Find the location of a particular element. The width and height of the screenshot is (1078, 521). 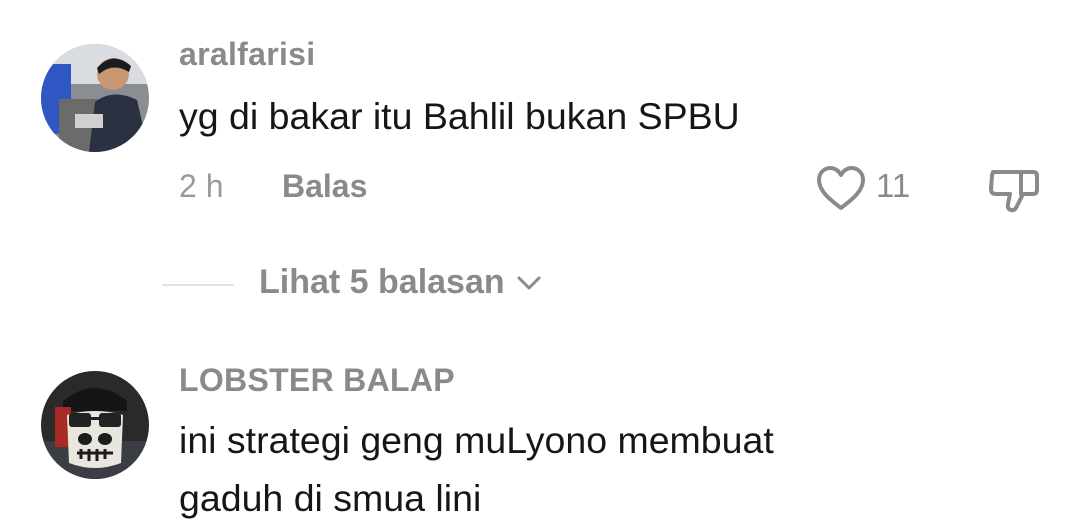

avatar-image is located at coordinates (95, 425).